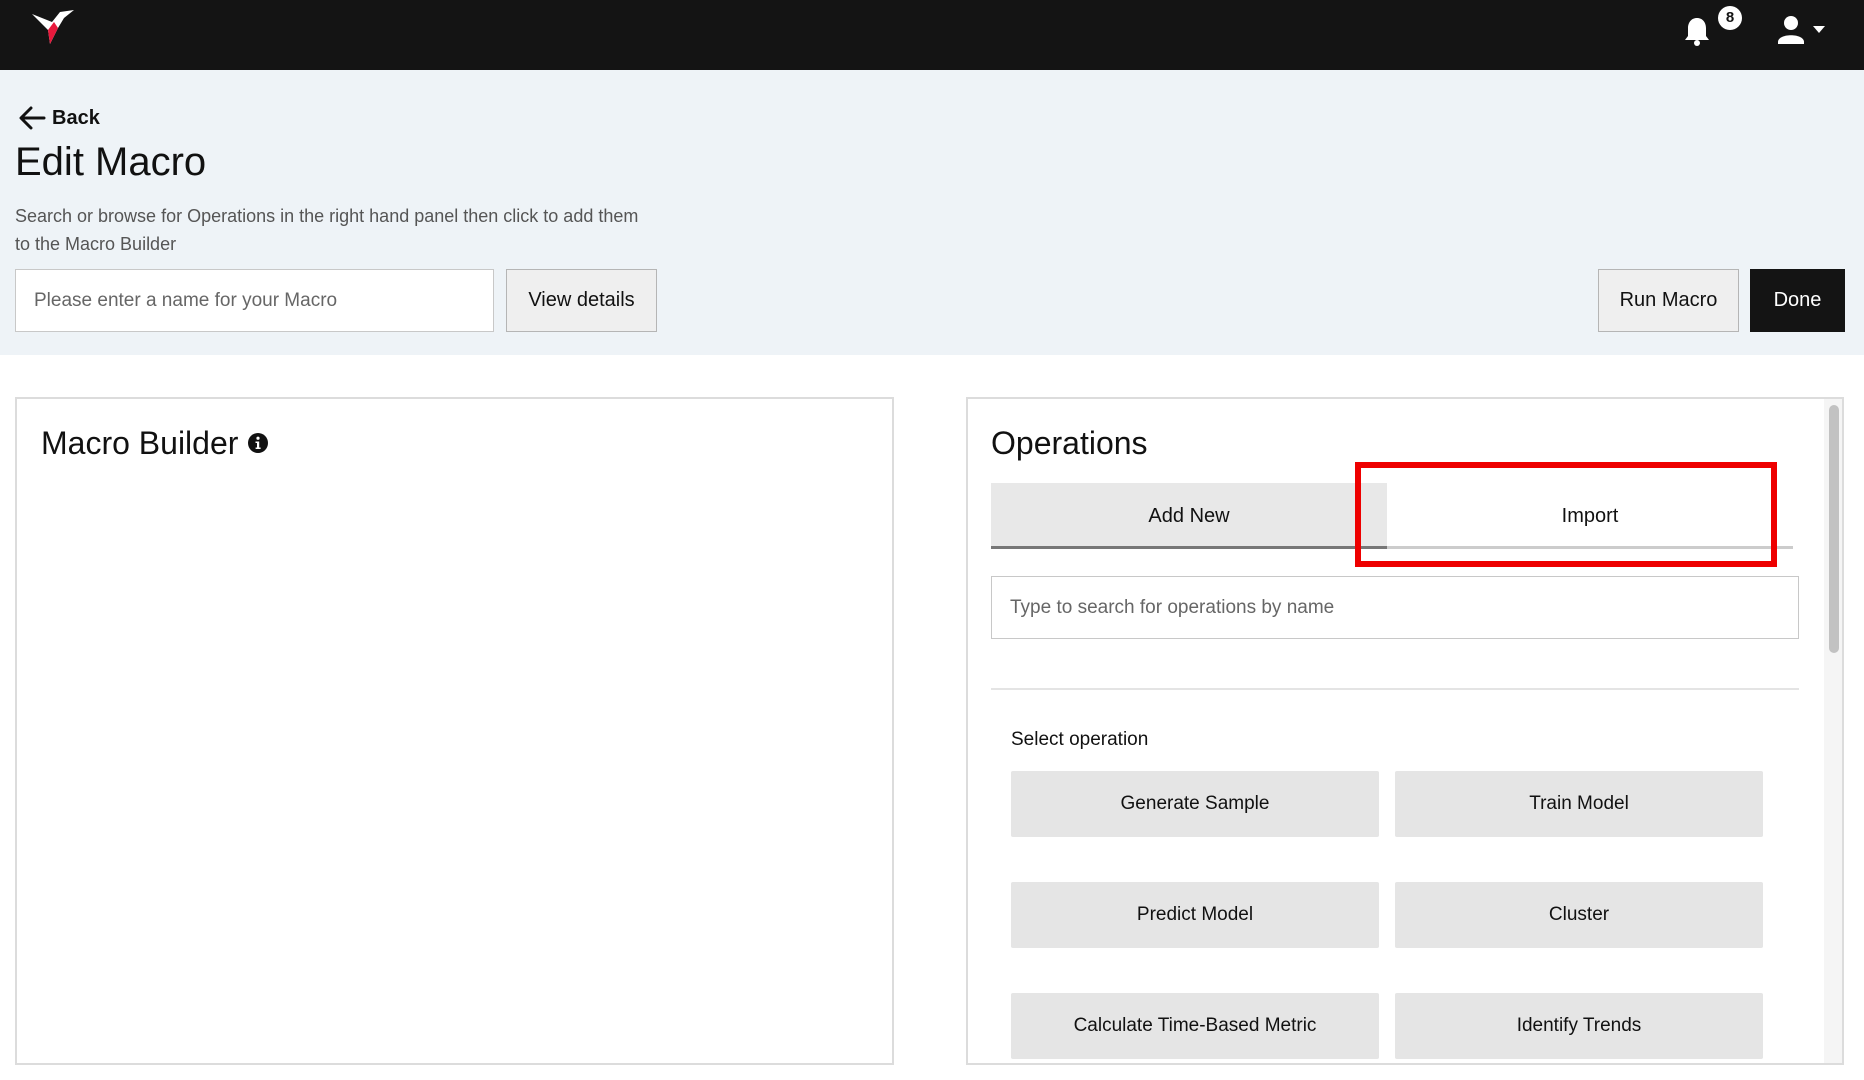  What do you see at coordinates (111, 162) in the screenshot?
I see `page-title: Edit Macro` at bounding box center [111, 162].